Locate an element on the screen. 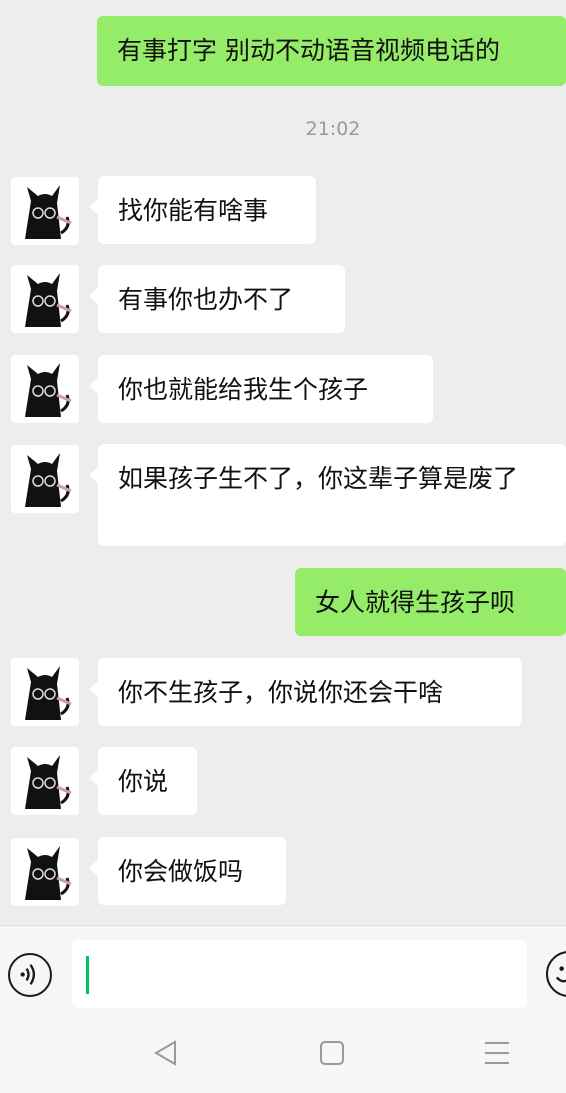  message-text: 你会做饭吗 is located at coordinates (181, 871).